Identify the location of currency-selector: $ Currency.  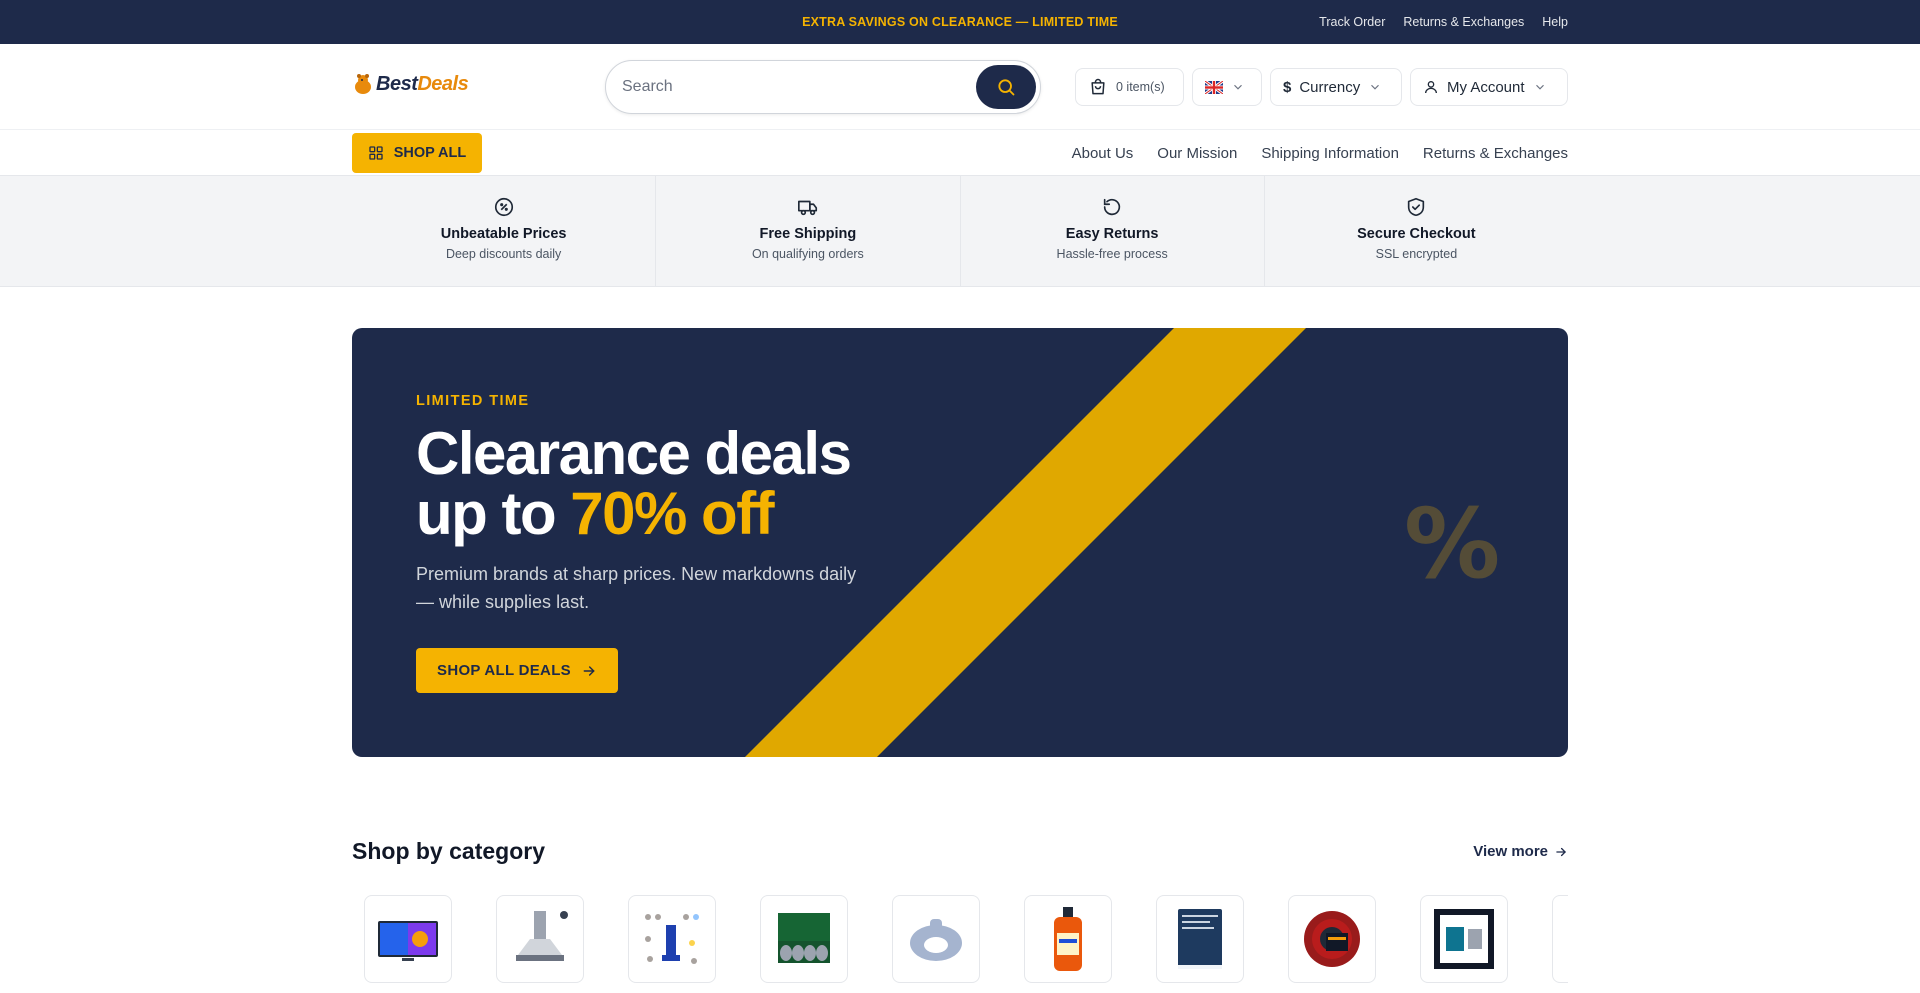
(1336, 87).